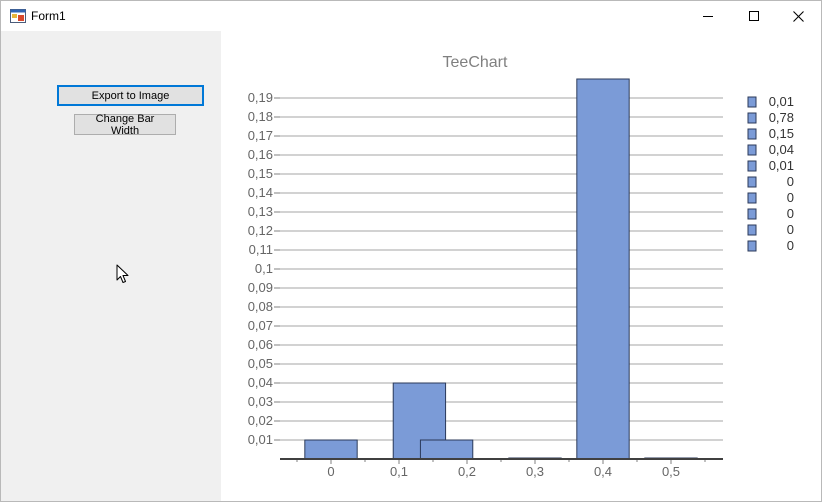  Describe the element at coordinates (781, 133) in the screenshot. I see `legend-label: 0,15` at that location.